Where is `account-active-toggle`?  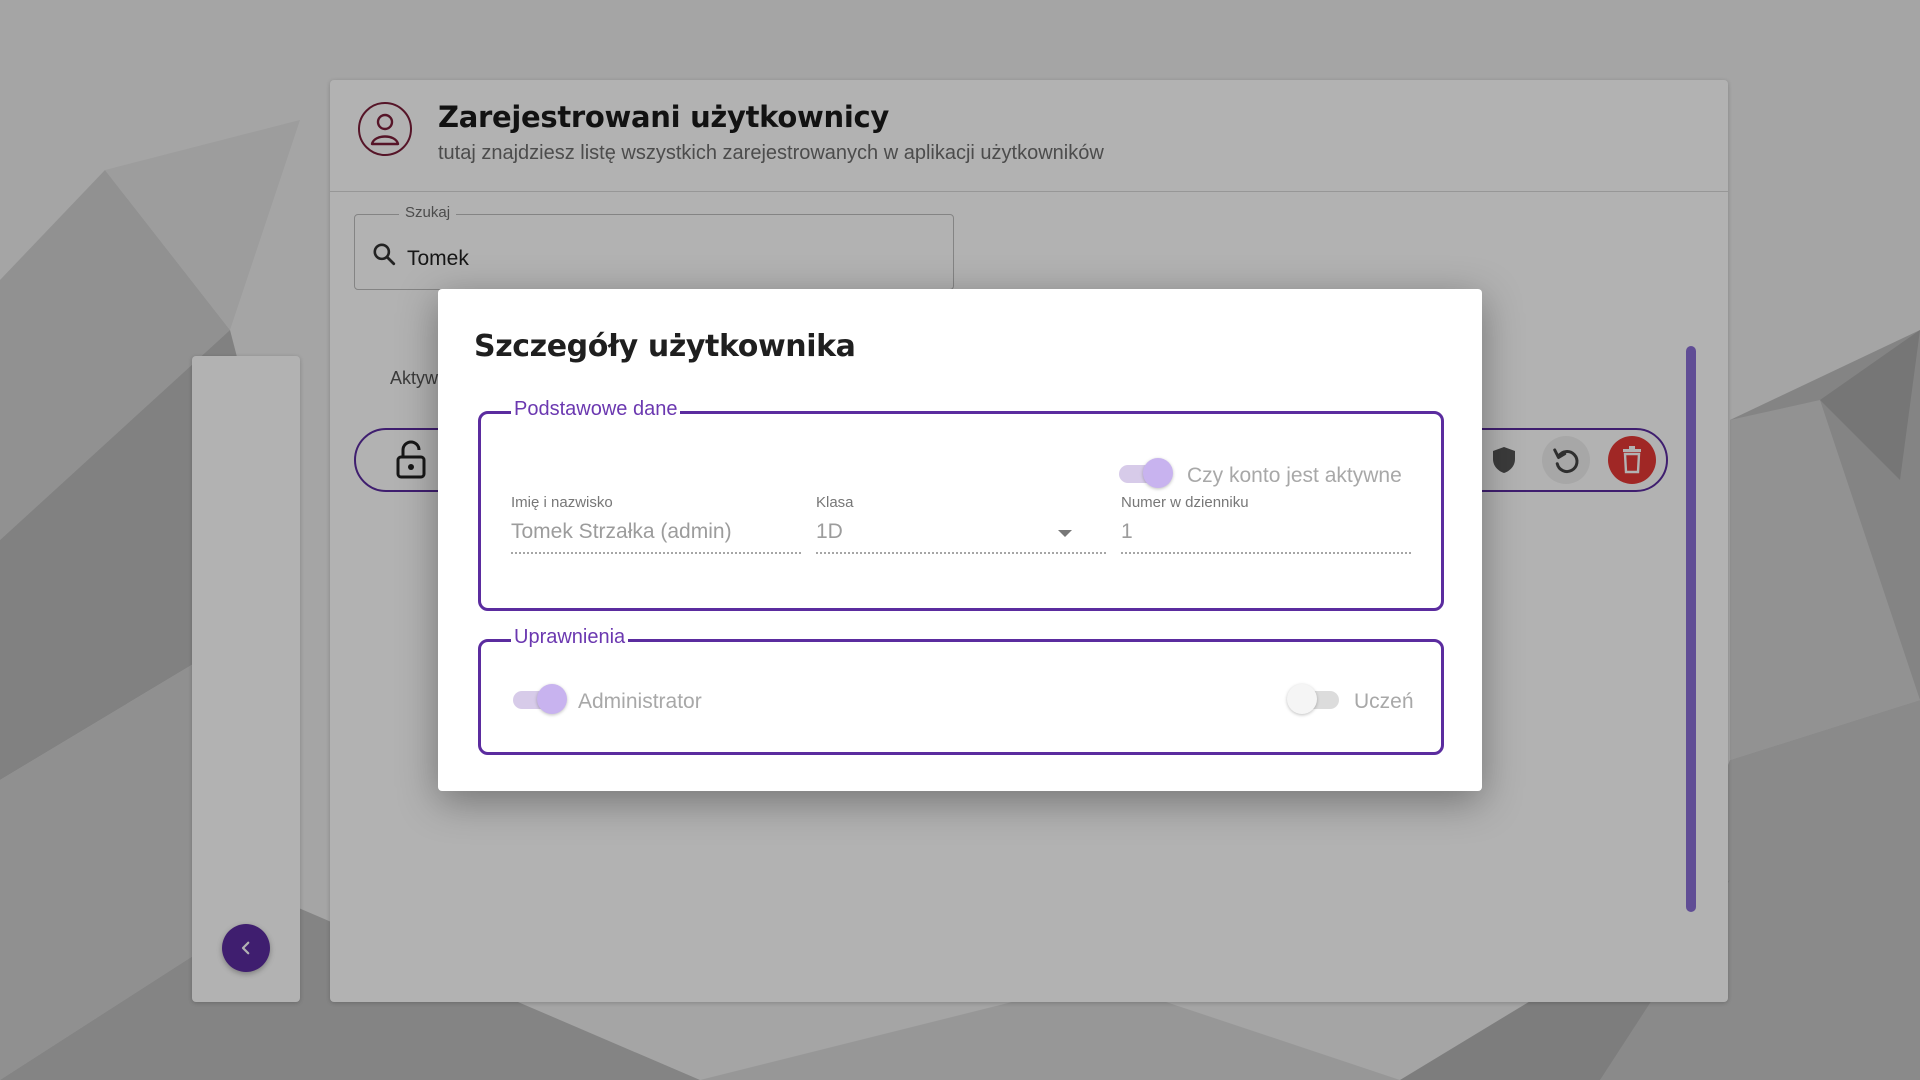
account-active-toggle is located at coordinates (1145, 472).